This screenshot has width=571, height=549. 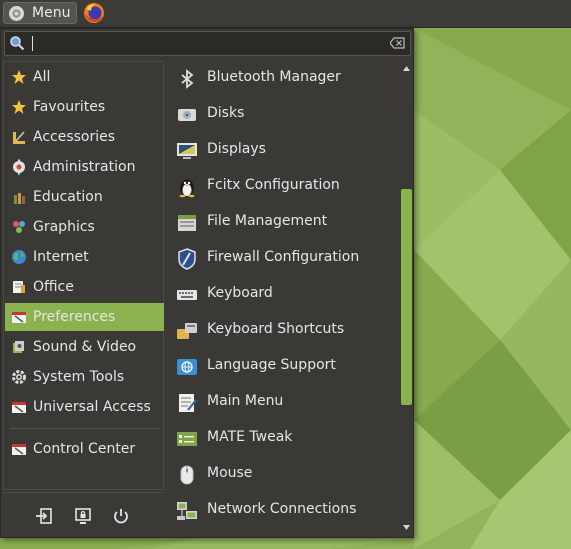 What do you see at coordinates (19, 377) in the screenshot?
I see `gear-icon` at bounding box center [19, 377].